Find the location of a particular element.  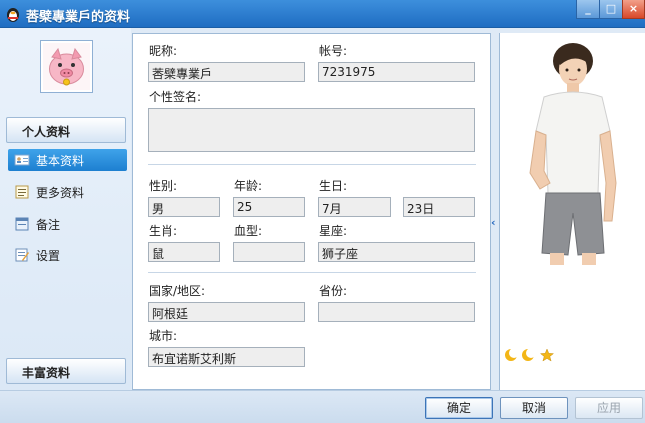

sidebar-item-label: 更多资料 is located at coordinates (60, 193).